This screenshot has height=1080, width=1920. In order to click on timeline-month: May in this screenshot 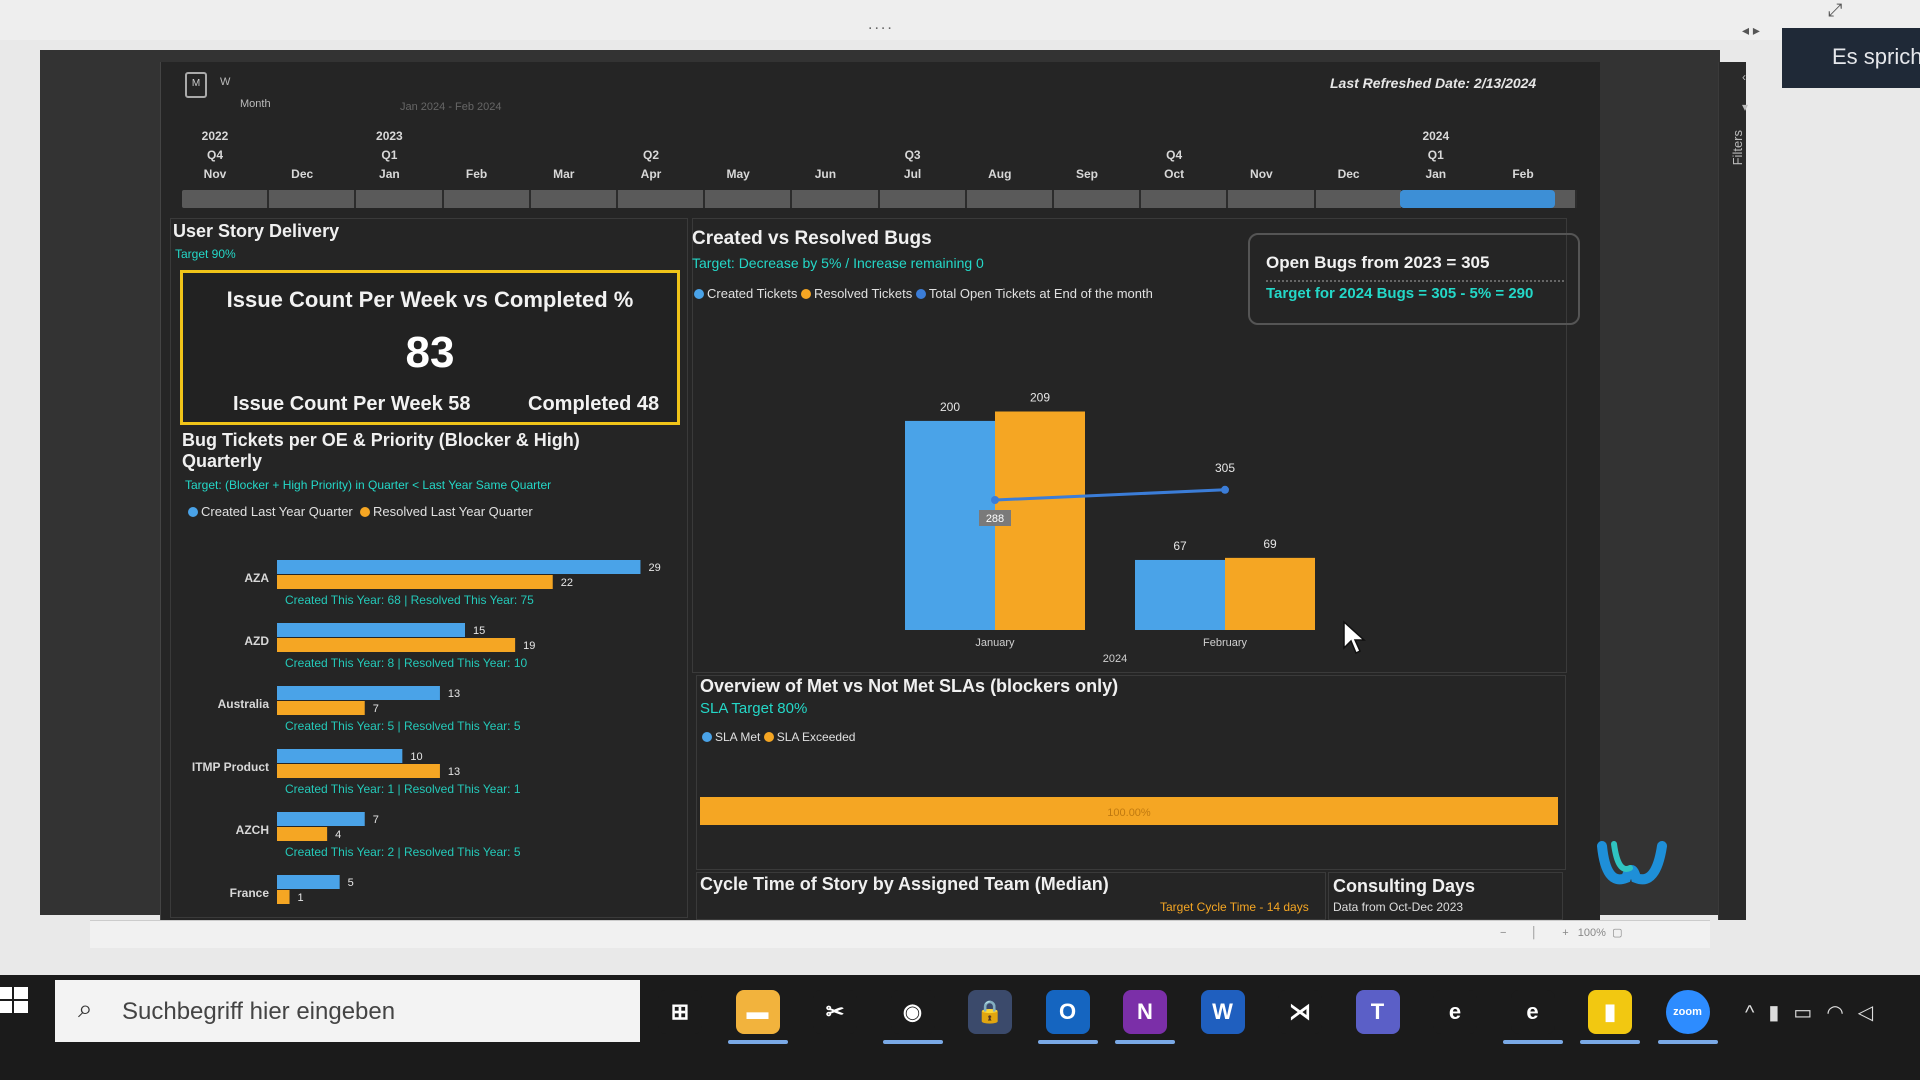, I will do `click(738, 174)`.